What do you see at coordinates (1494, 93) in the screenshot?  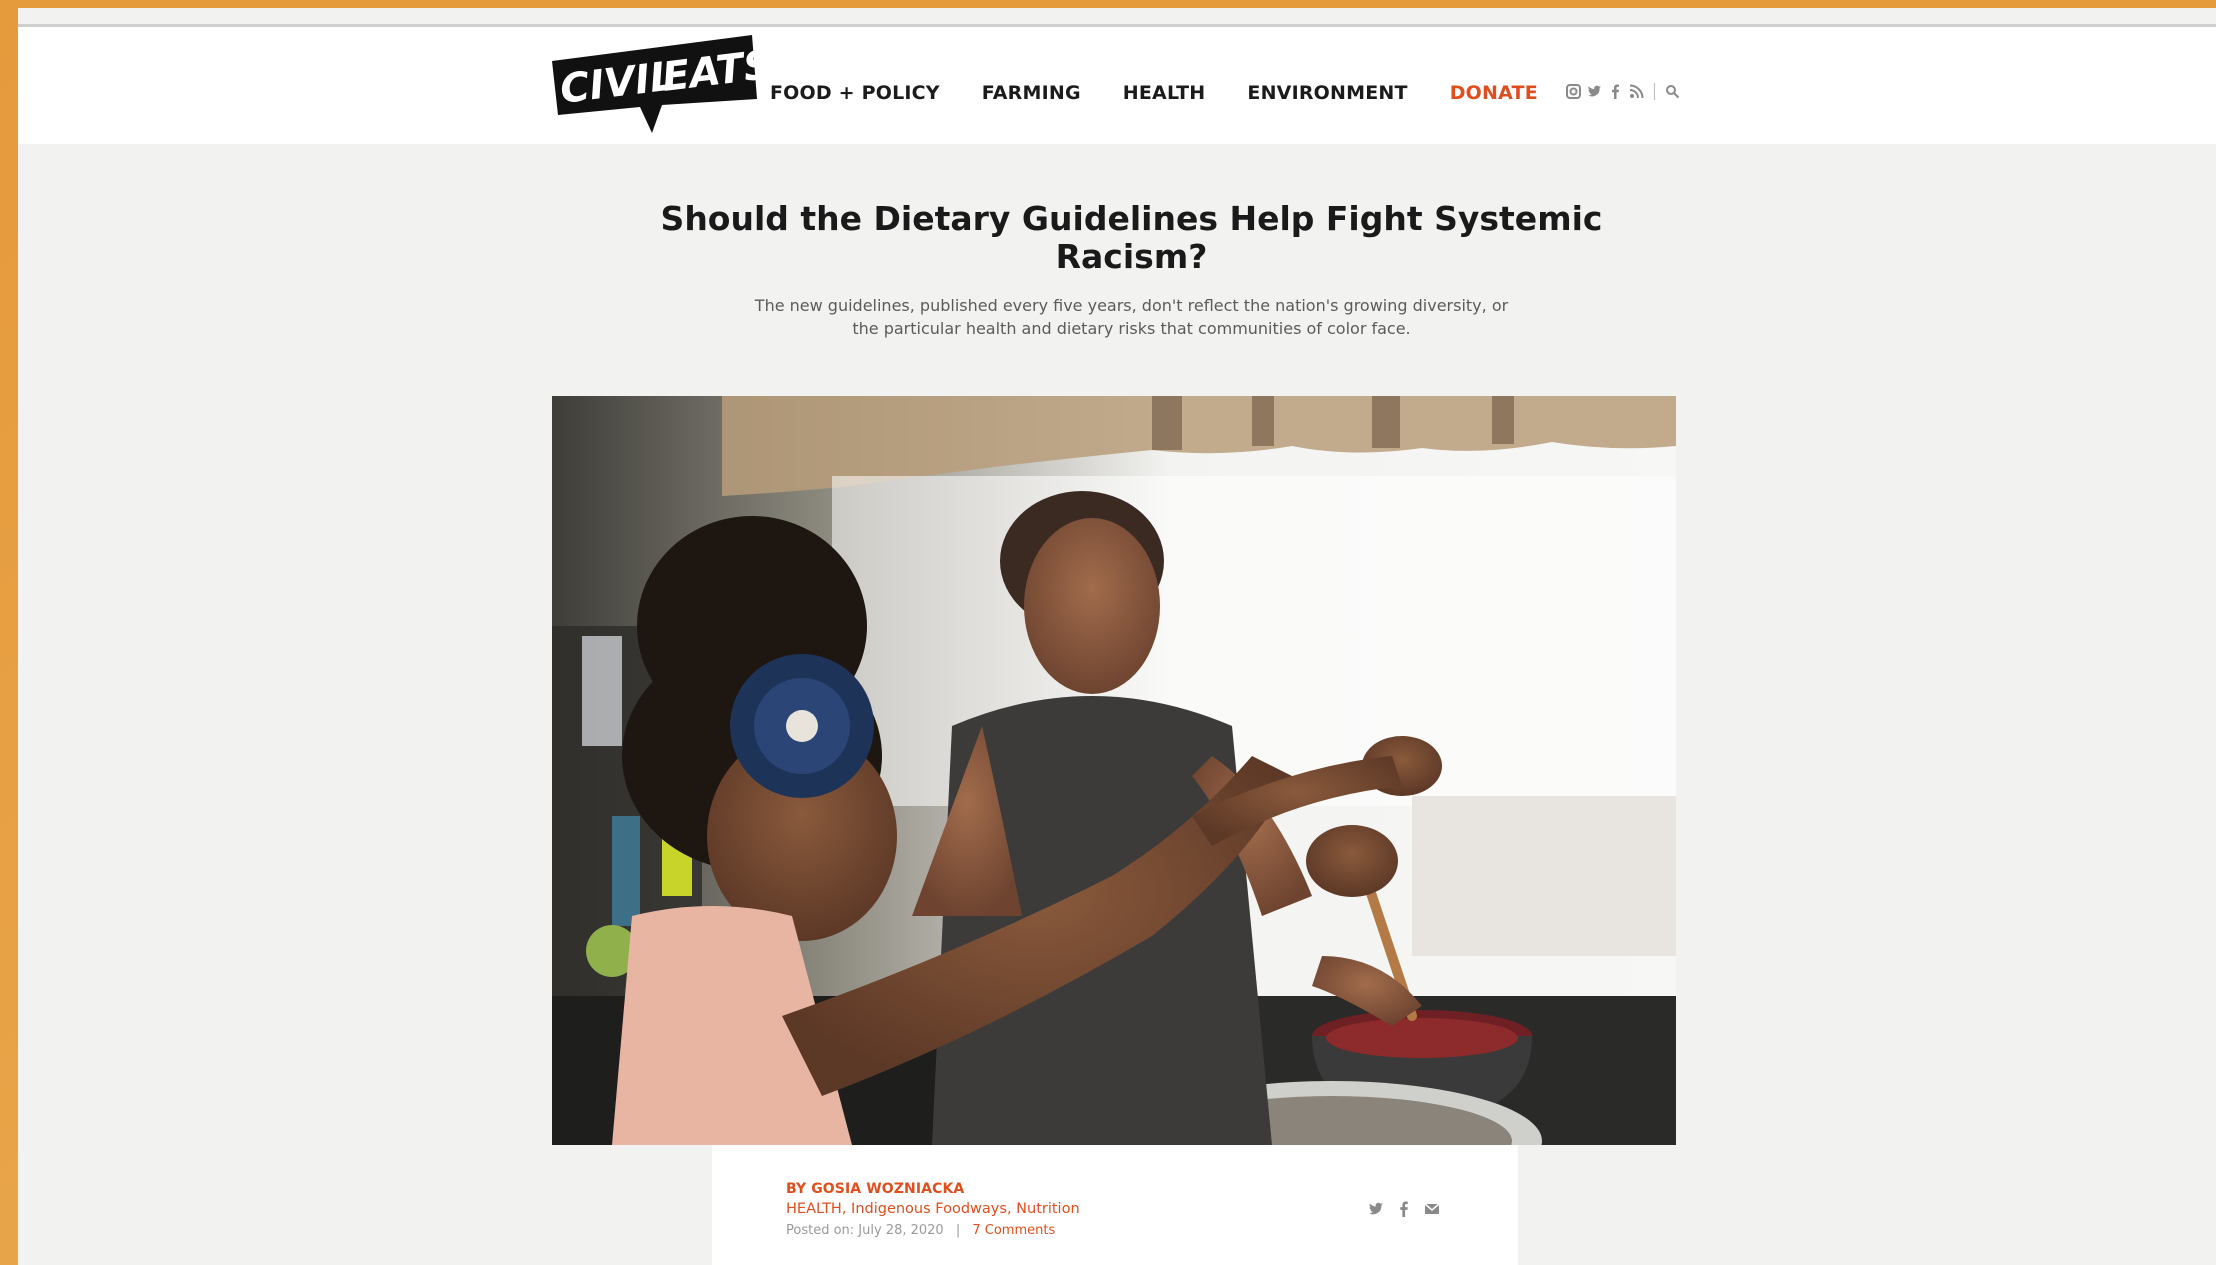 I see `nav-item-donate: DONATE` at bounding box center [1494, 93].